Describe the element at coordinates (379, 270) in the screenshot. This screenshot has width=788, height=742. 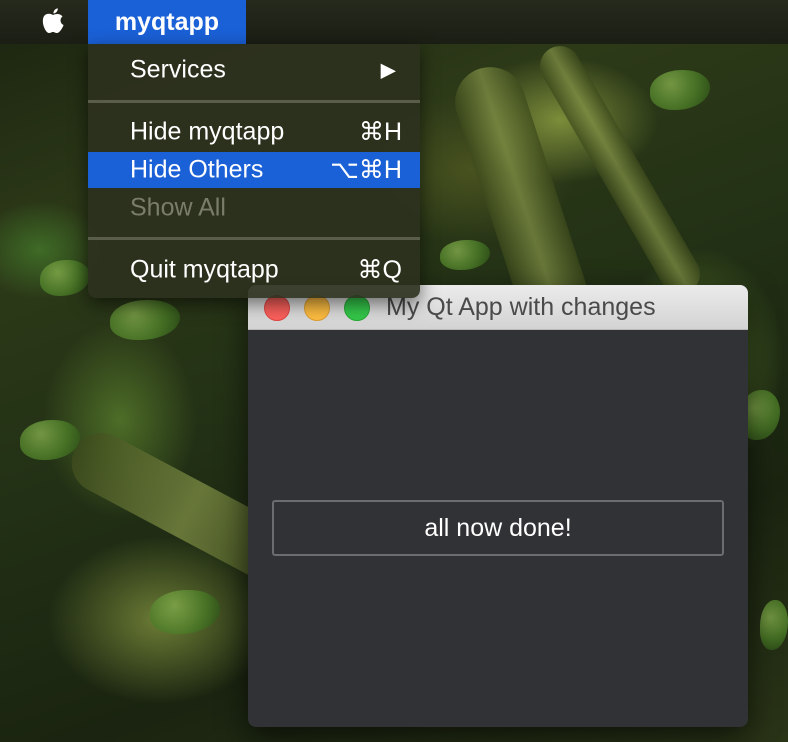
I see `menu-item-shortcut: ⌘Q` at that location.